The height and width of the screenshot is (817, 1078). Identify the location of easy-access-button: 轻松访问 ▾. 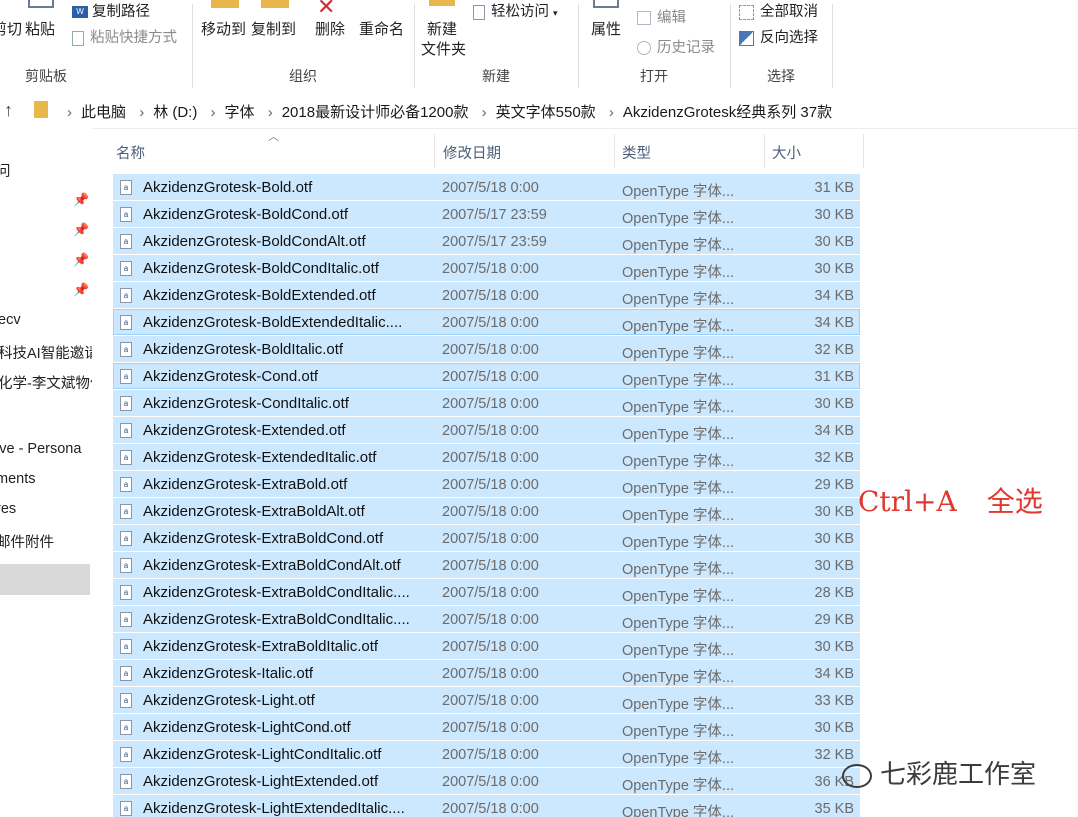
(515, 10).